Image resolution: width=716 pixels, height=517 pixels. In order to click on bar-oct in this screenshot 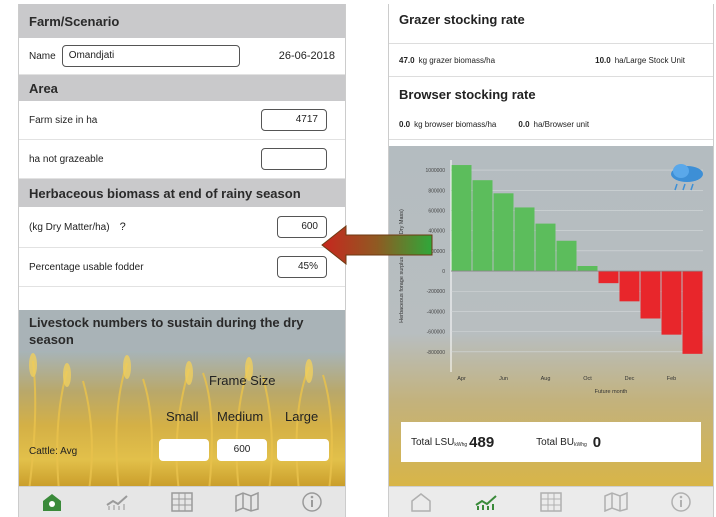, I will do `click(587, 269)`.